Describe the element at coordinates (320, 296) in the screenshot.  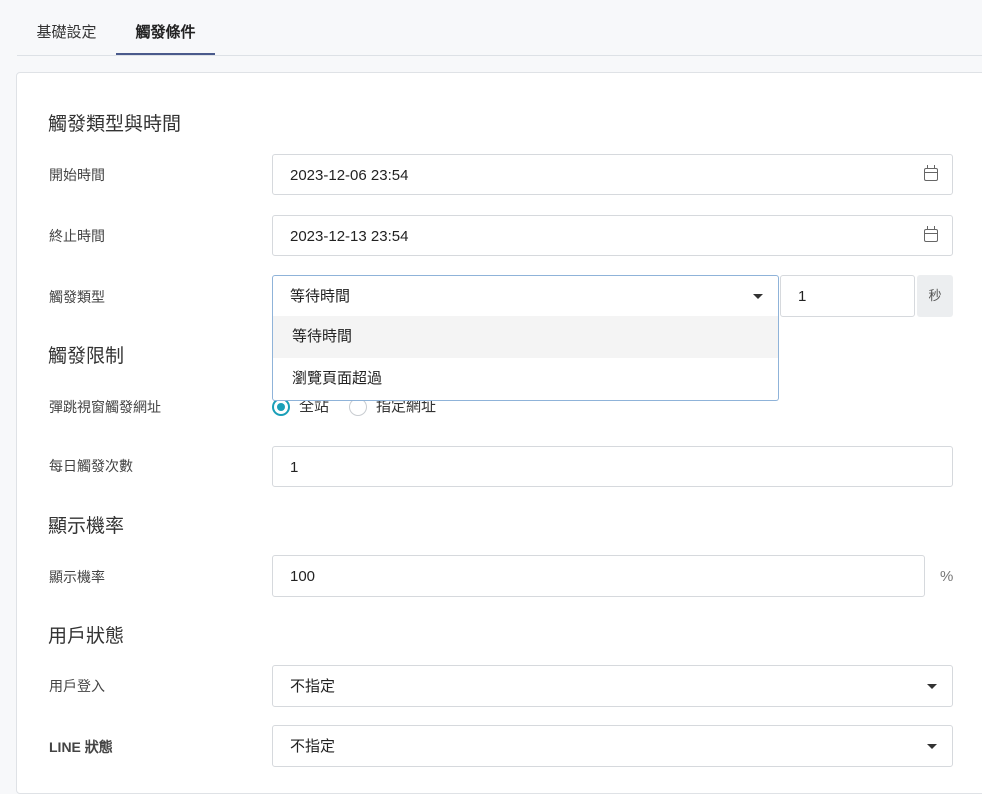
I see `trigger-type-selected: 等待時間` at that location.